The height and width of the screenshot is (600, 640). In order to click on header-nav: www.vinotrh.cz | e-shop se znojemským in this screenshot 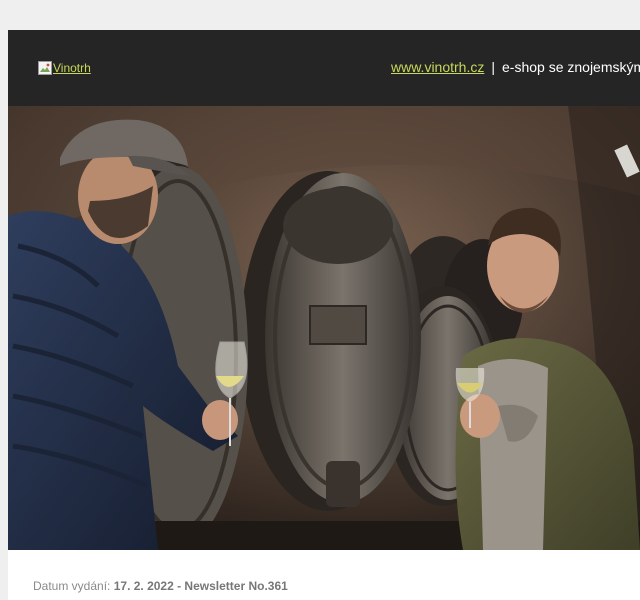, I will do `click(515, 67)`.